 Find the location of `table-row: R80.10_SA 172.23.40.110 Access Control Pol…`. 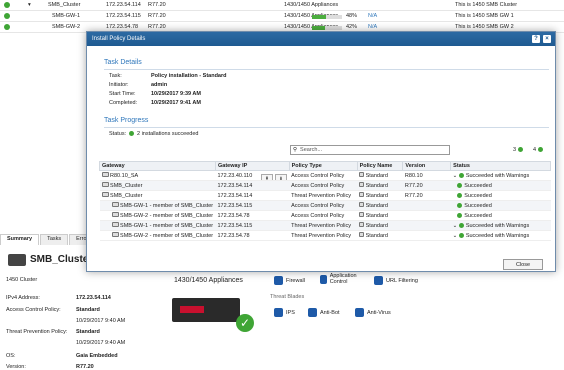

table-row: R80.10_SA 172.23.40.110 Access Control Pol… is located at coordinates (325, 175).